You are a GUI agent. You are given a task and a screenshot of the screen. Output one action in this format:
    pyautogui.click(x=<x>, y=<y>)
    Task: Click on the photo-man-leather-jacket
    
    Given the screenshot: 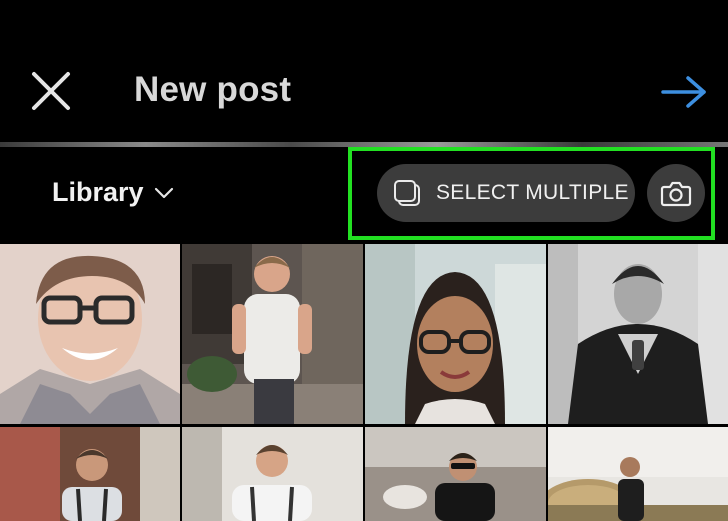 What is the action you would take?
    pyautogui.click(x=638, y=334)
    